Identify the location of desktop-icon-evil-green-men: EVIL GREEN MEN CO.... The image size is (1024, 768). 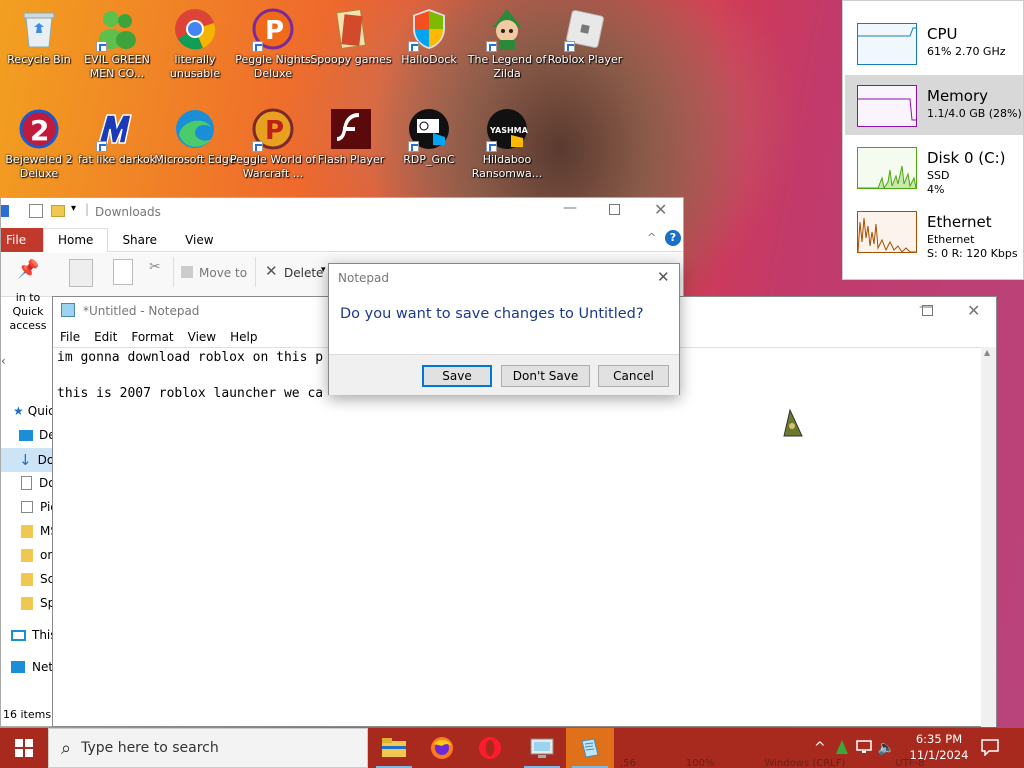
(117, 43).